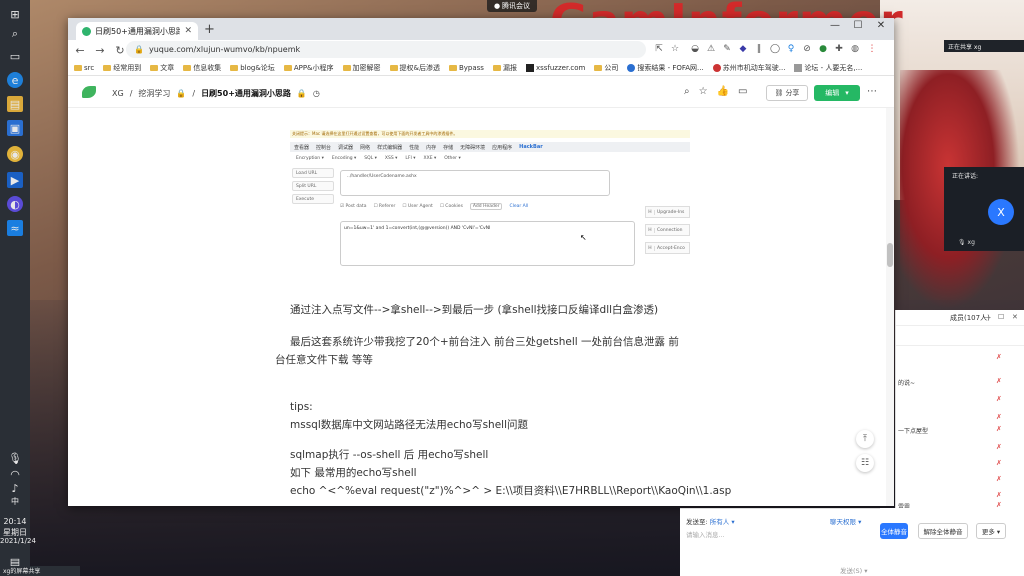 The height and width of the screenshot is (576, 1024). I want to click on extension-icon: ◯, so click(775, 49).